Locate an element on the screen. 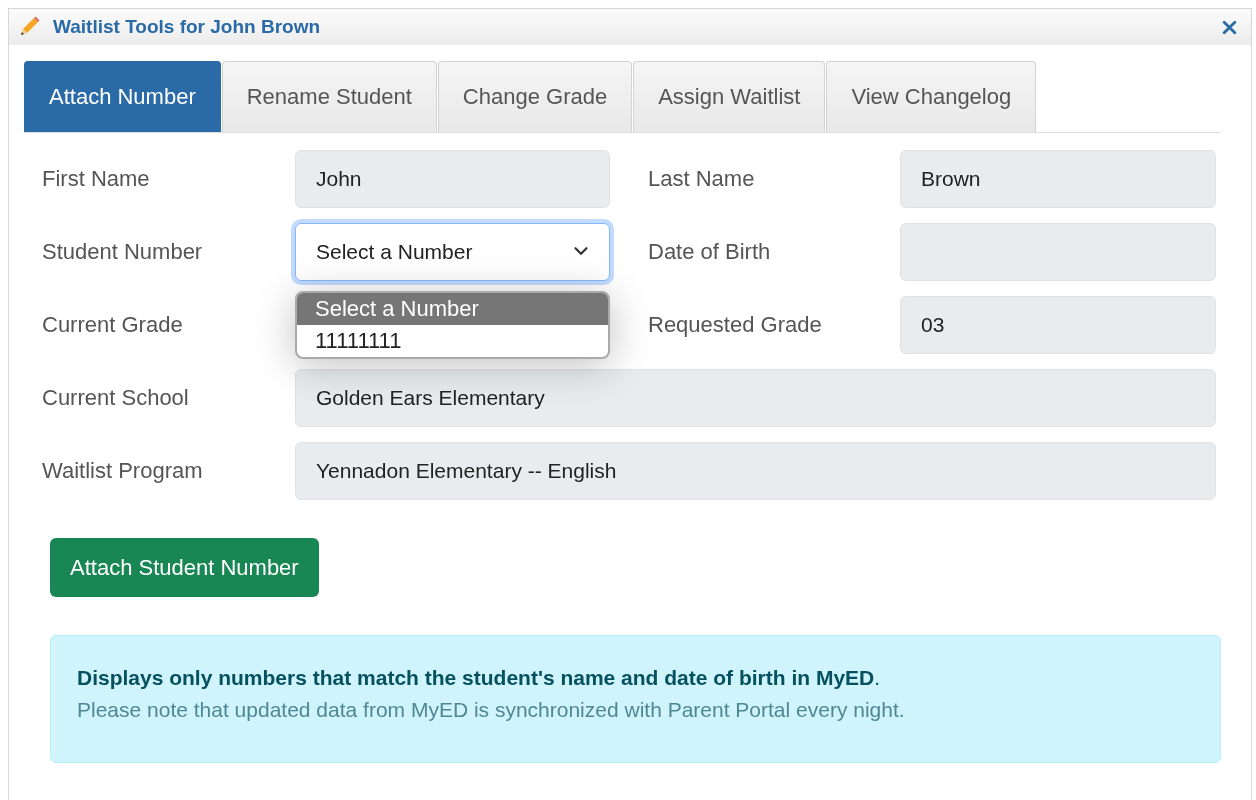 This screenshot has width=1256, height=800. close-icon is located at coordinates (1229, 27).